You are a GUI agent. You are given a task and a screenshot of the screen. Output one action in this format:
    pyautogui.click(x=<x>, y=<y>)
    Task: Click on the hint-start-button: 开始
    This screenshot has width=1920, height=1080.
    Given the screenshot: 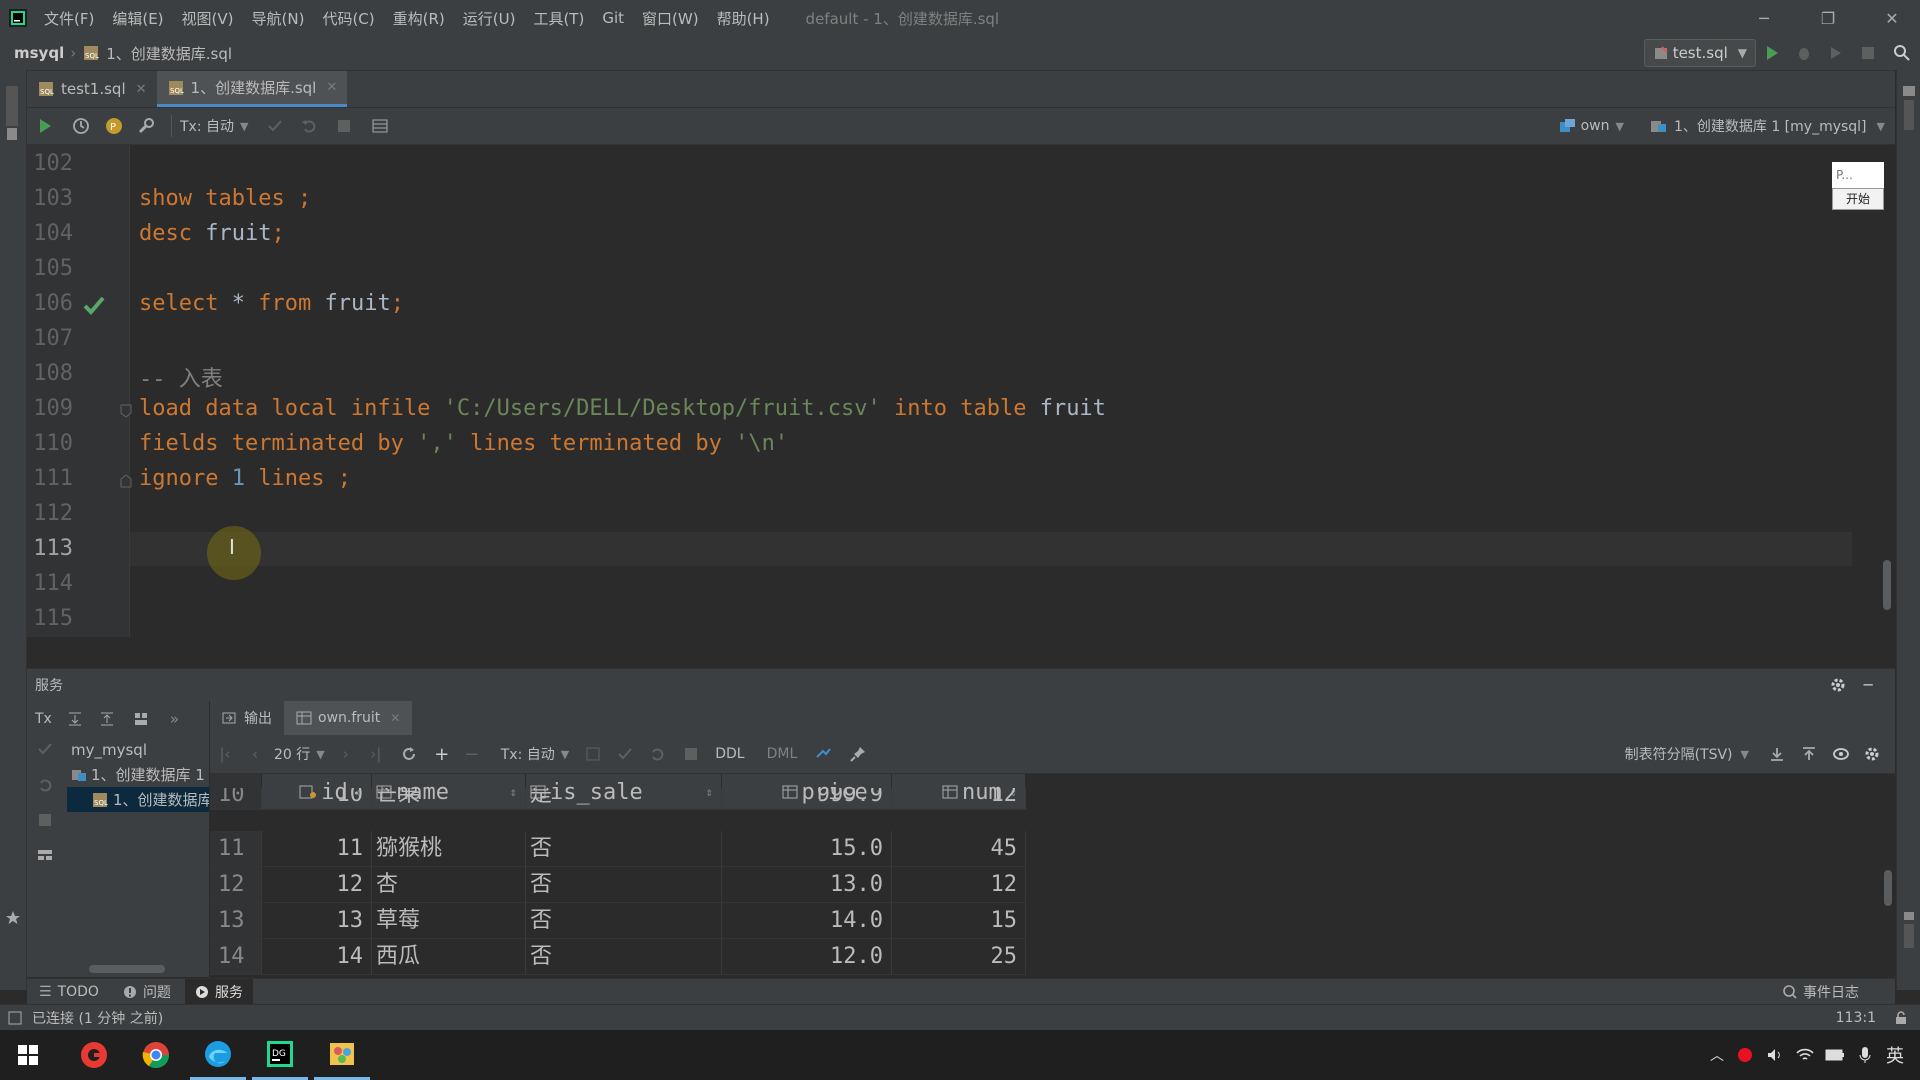 What is the action you would take?
    pyautogui.click(x=1858, y=199)
    